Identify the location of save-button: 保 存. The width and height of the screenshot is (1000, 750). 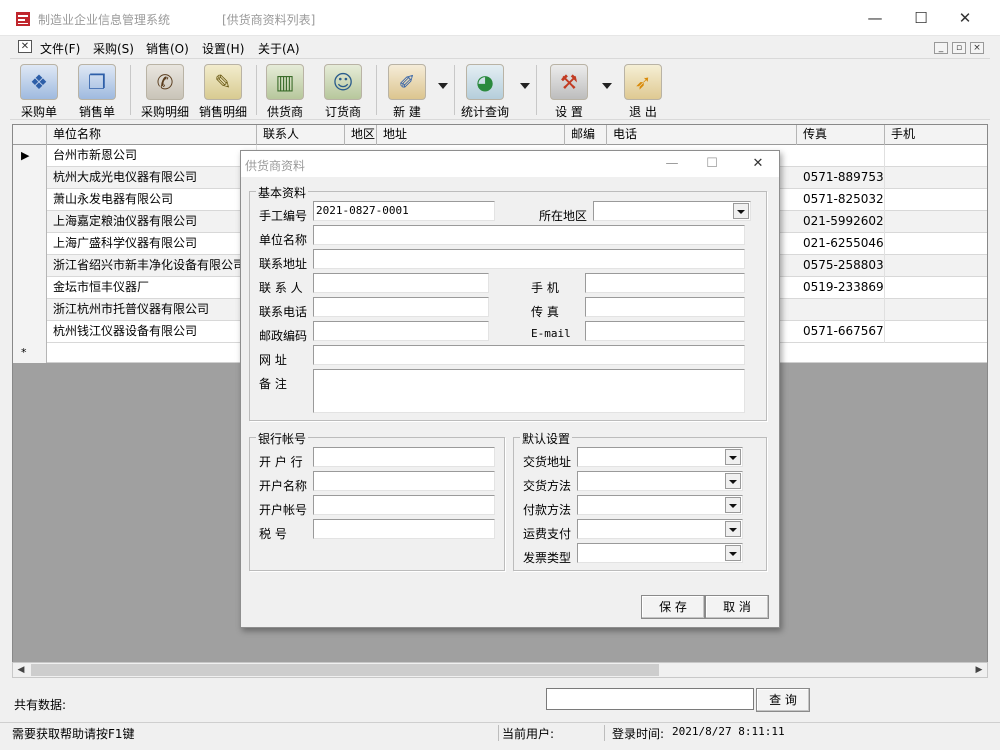
(673, 607).